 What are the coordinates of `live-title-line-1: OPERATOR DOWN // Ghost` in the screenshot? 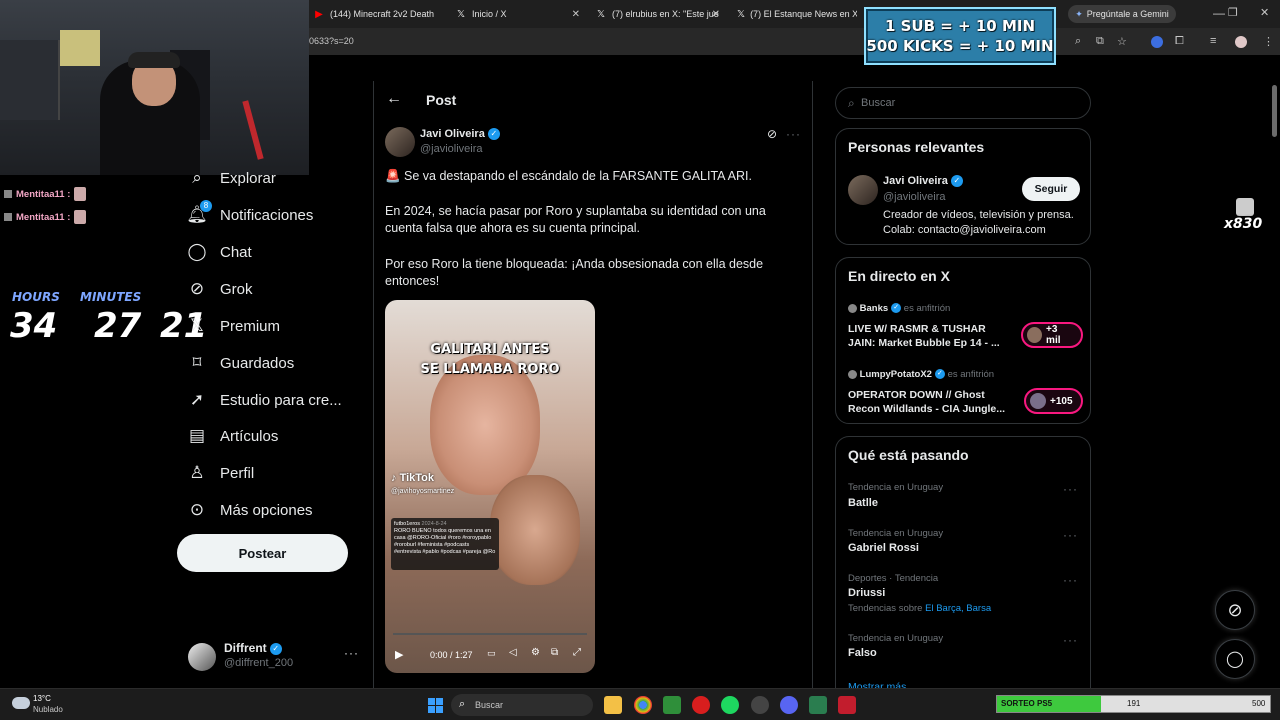 It's located at (916, 395).